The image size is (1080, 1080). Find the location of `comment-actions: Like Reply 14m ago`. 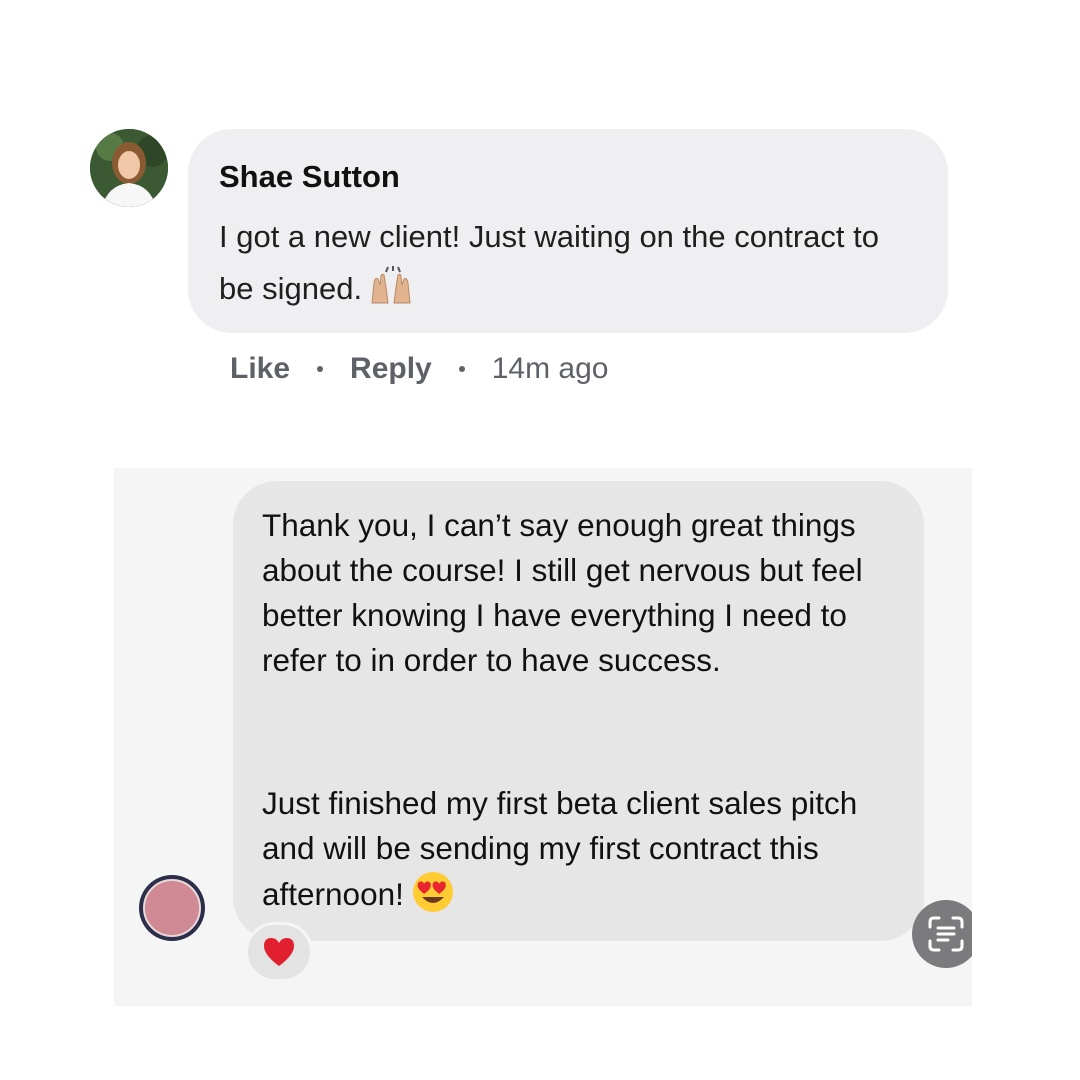

comment-actions: Like Reply 14m ago is located at coordinates (419, 369).